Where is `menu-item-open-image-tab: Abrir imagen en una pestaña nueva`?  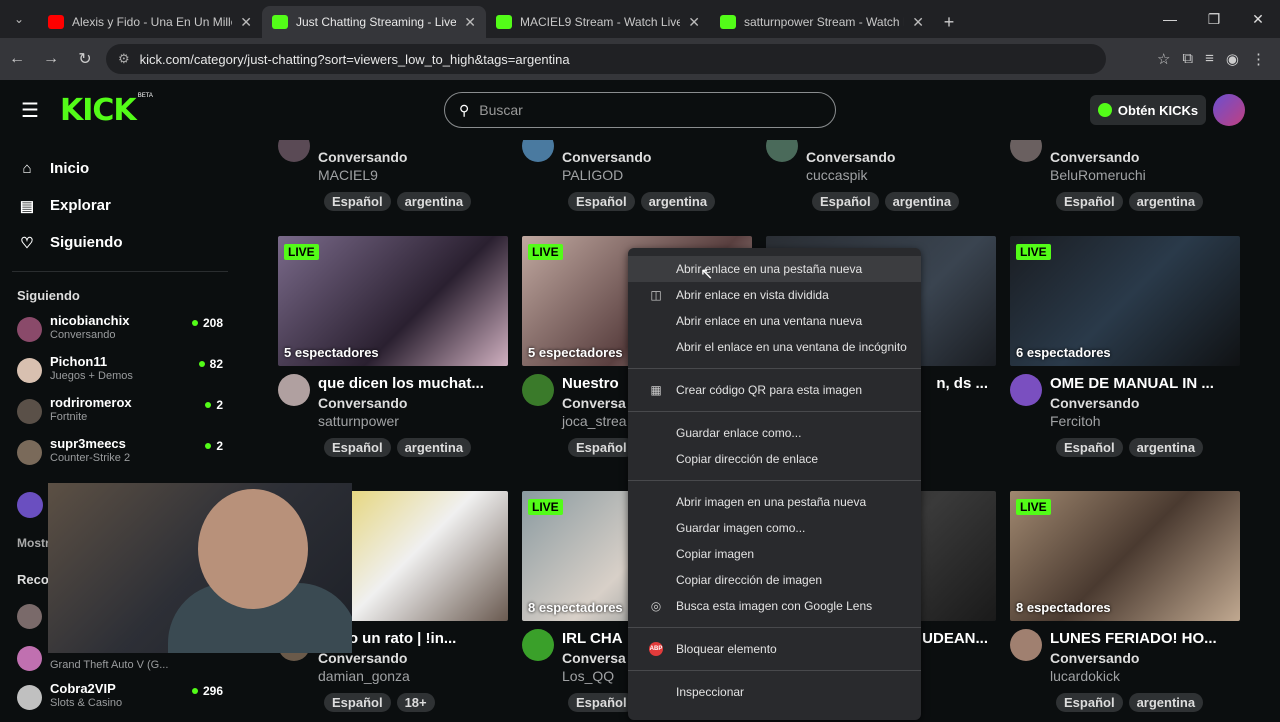
menu-item-open-image-tab: Abrir imagen en una pestaña nueva is located at coordinates (774, 502).